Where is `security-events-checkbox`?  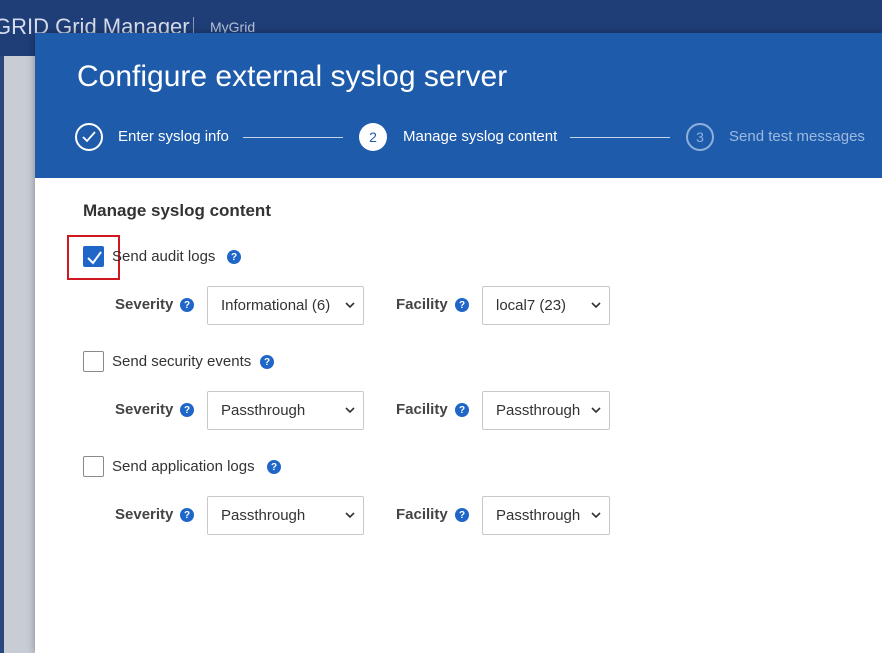
security-events-checkbox is located at coordinates (93, 361).